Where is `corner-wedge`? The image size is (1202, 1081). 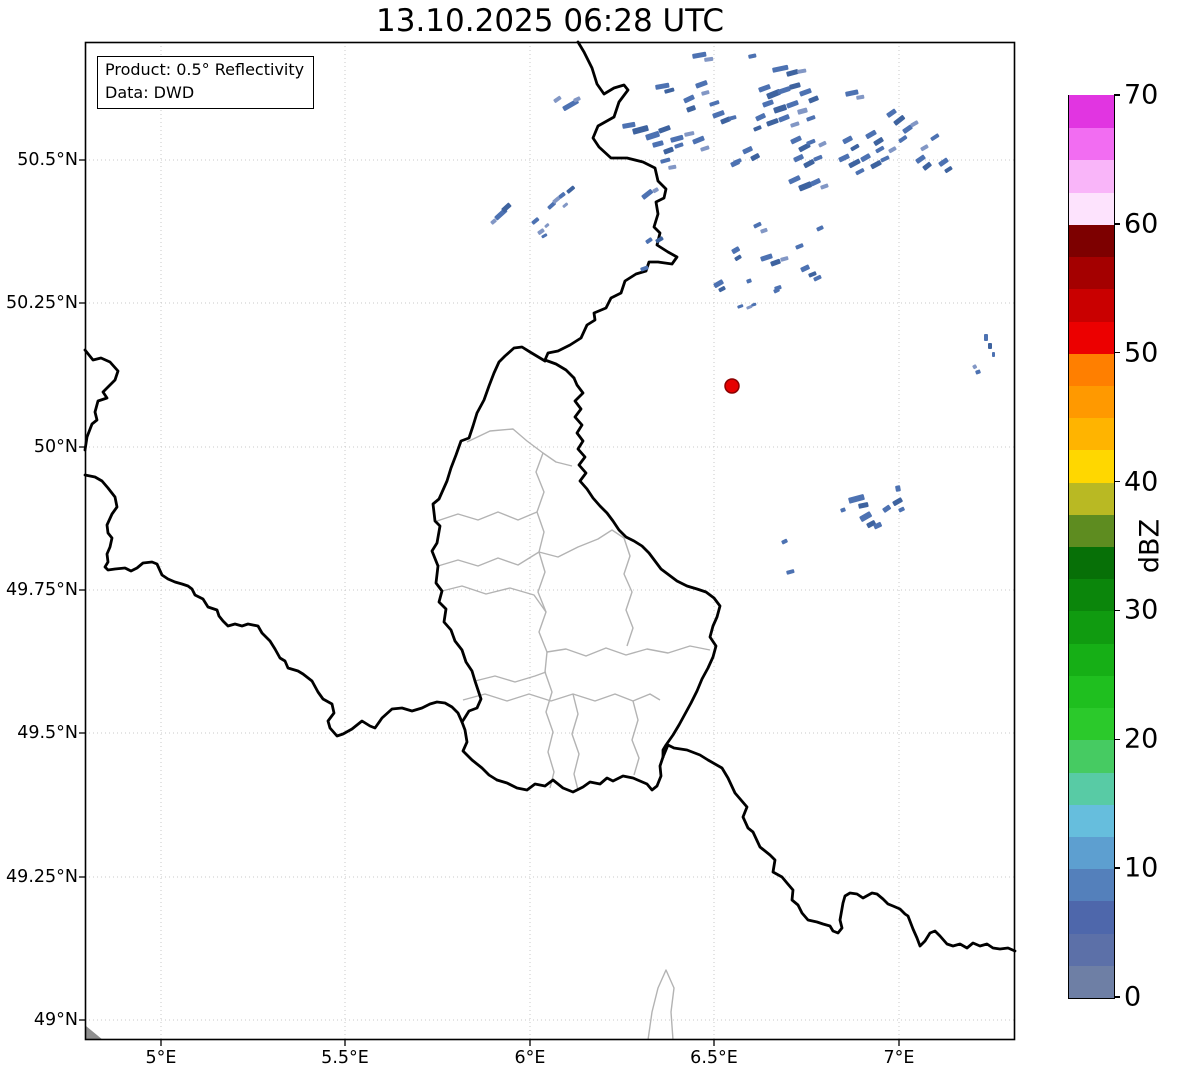 corner-wedge is located at coordinates (94, 1033).